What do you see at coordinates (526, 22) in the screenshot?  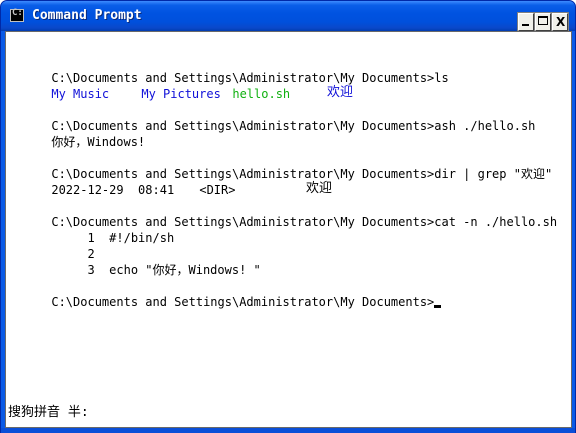 I see `minimize-button` at bounding box center [526, 22].